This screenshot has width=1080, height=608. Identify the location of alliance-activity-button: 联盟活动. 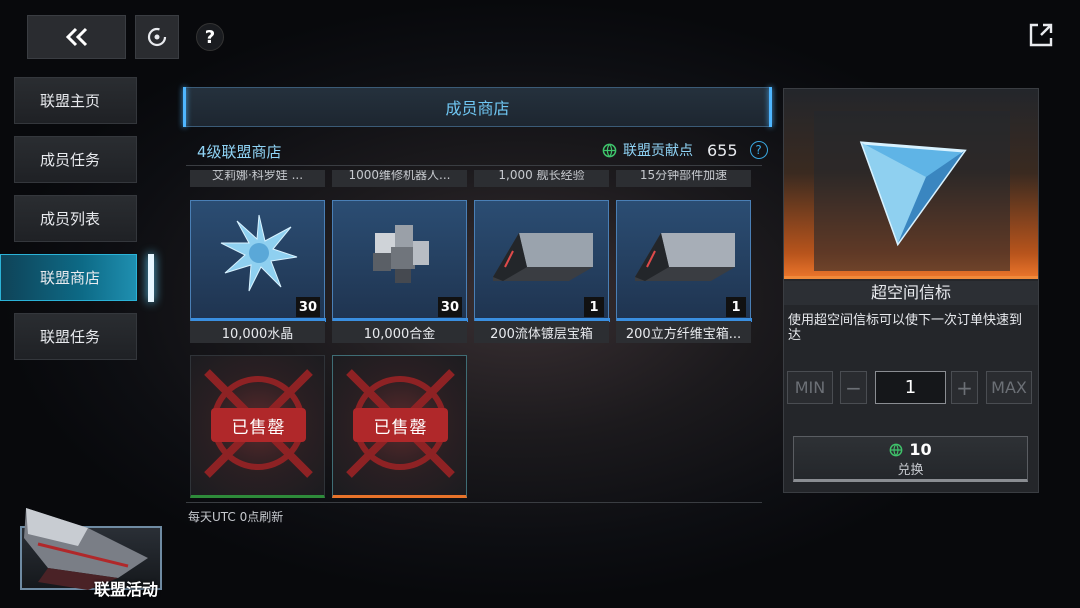
(93, 549).